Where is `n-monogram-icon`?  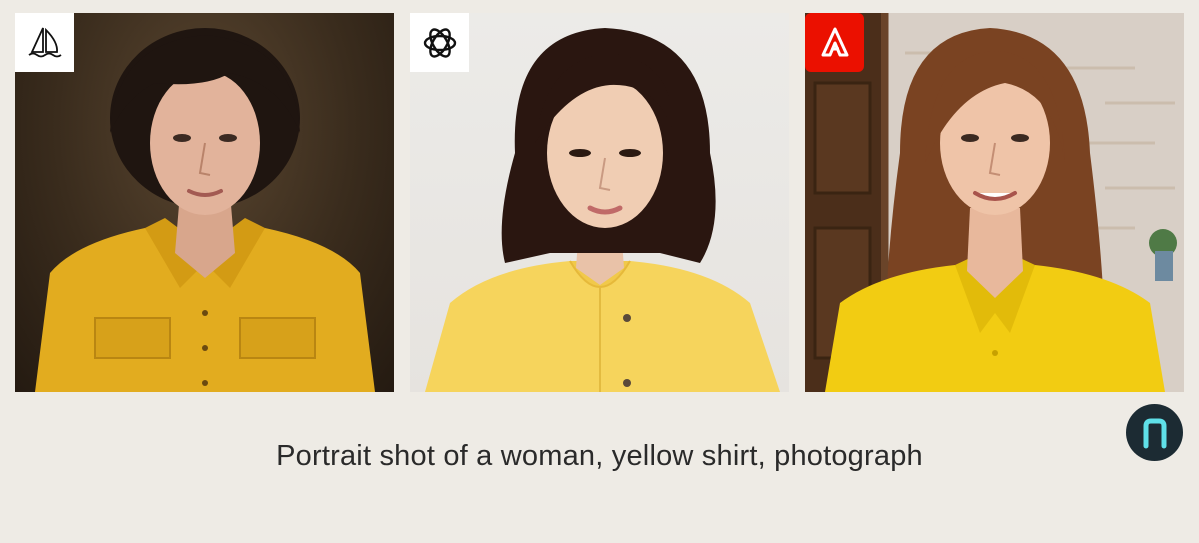 n-monogram-icon is located at coordinates (1154, 433).